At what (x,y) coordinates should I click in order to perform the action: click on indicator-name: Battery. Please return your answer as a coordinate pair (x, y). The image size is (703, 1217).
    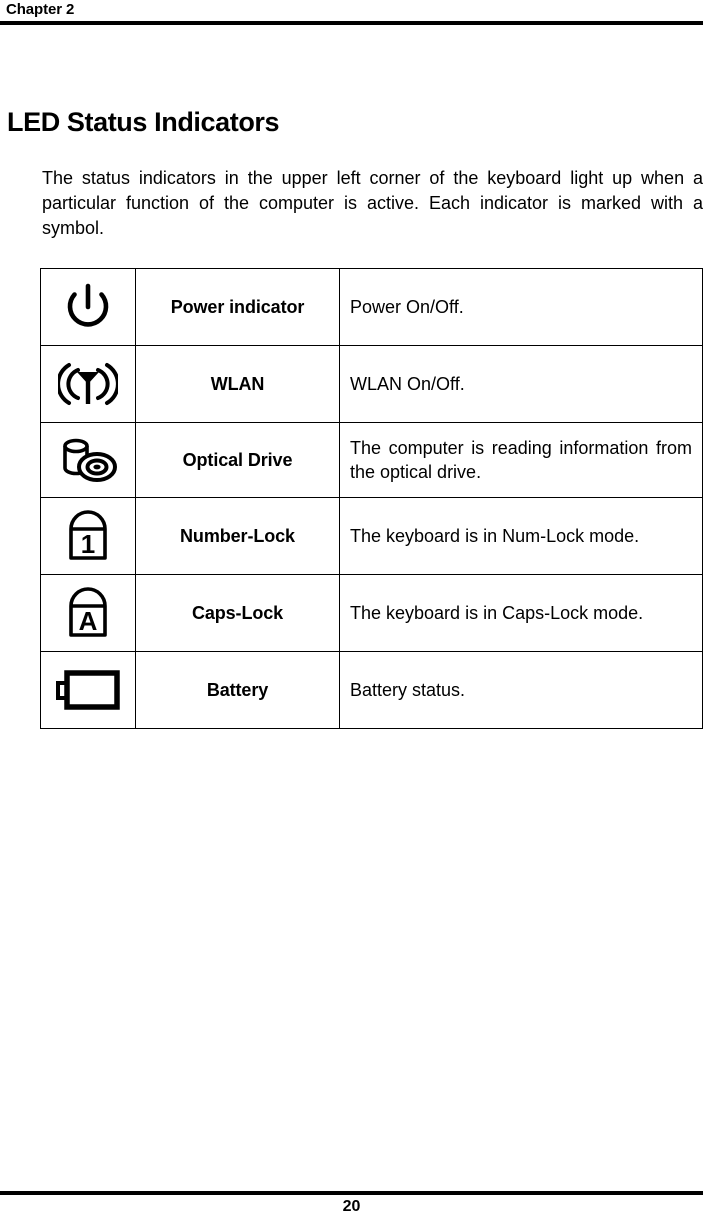
    Looking at the image, I should click on (237, 689).